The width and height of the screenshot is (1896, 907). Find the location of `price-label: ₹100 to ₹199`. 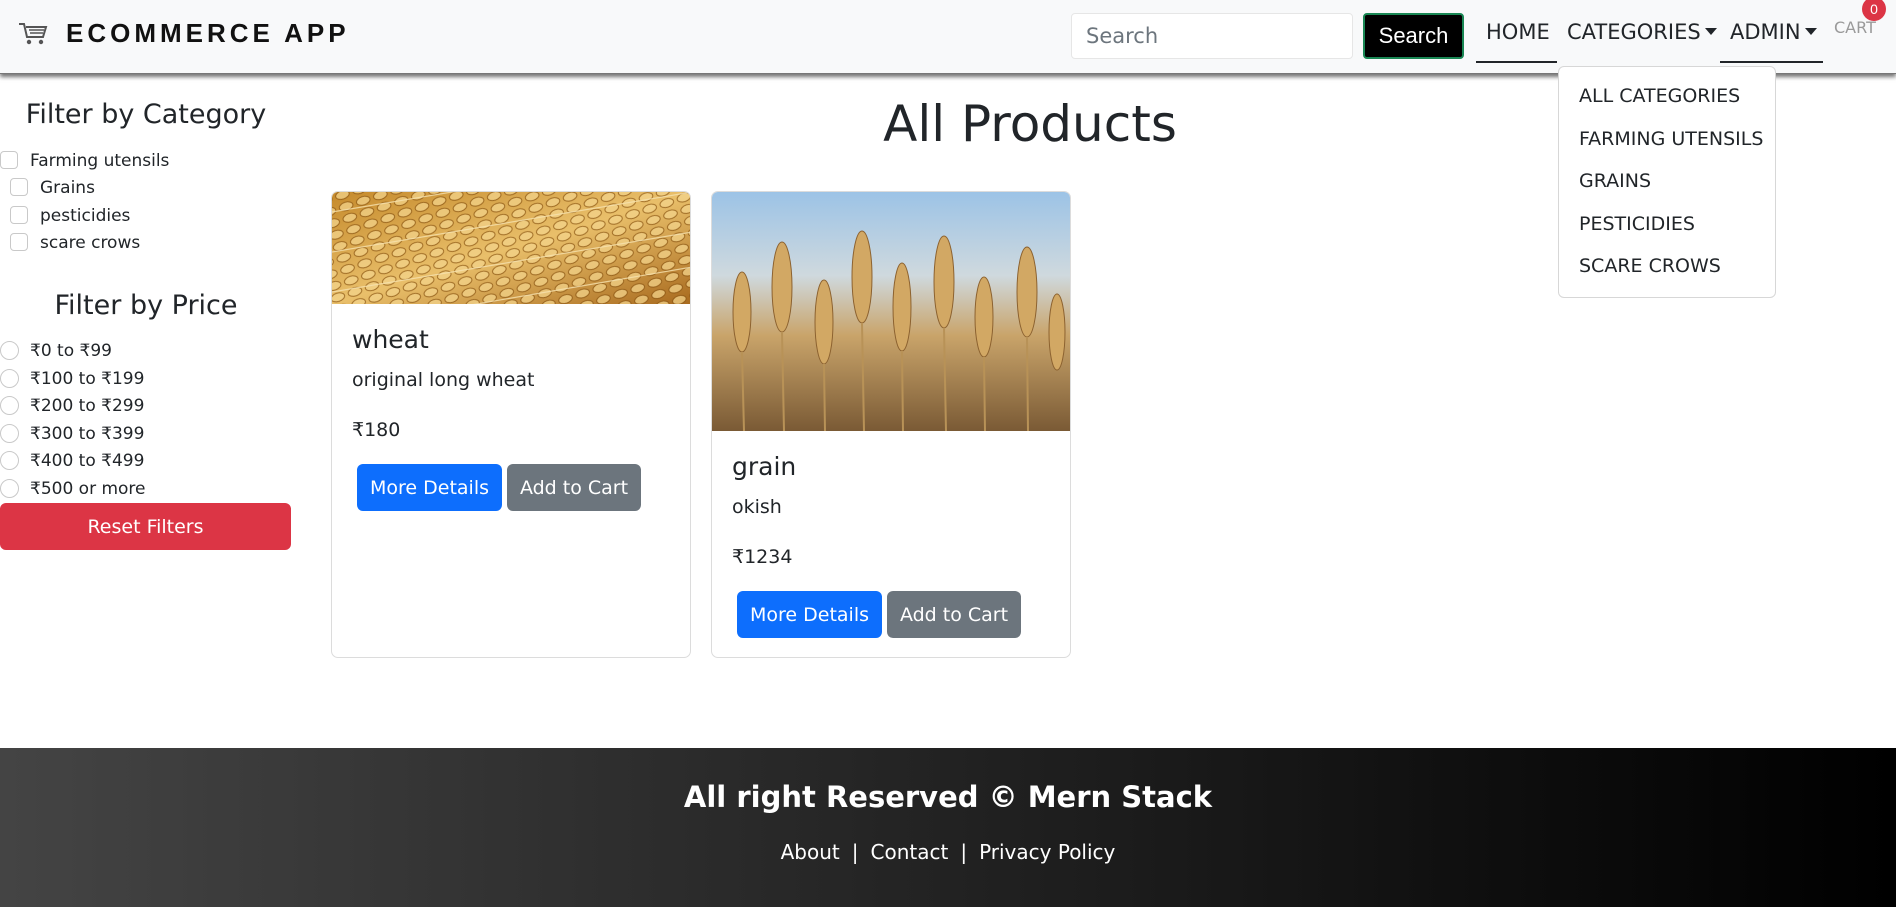

price-label: ₹100 to ₹199 is located at coordinates (87, 379).